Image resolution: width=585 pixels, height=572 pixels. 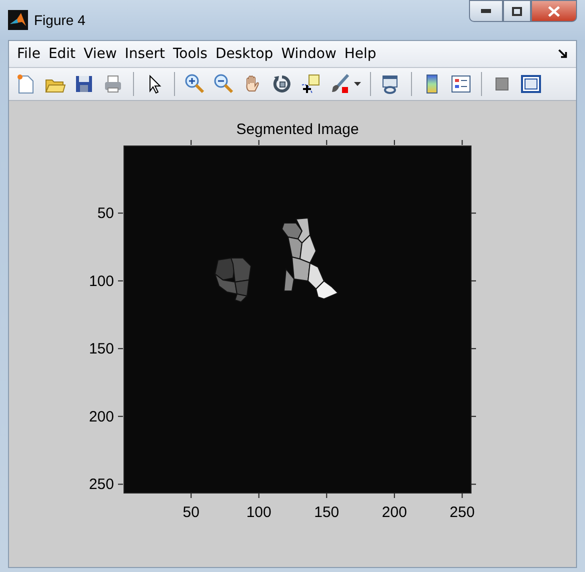 I want to click on rotate-icon, so click(x=282, y=84).